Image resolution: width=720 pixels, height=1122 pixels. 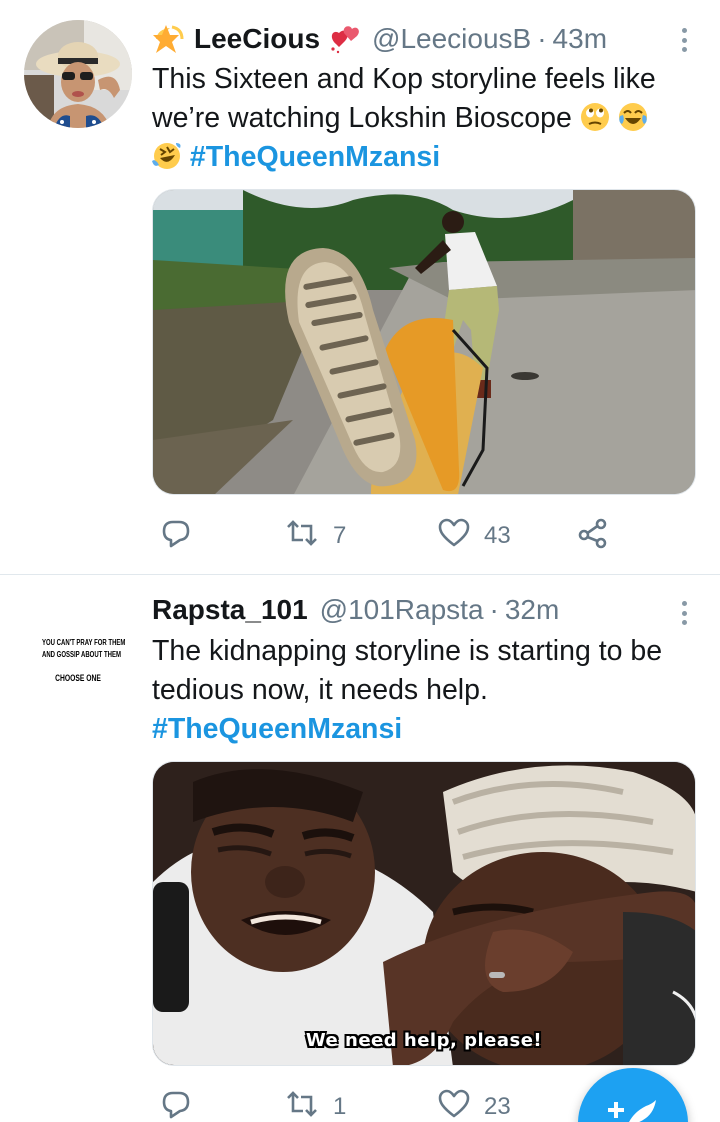 I want to click on retweet-button: 7, so click(x=315, y=536).